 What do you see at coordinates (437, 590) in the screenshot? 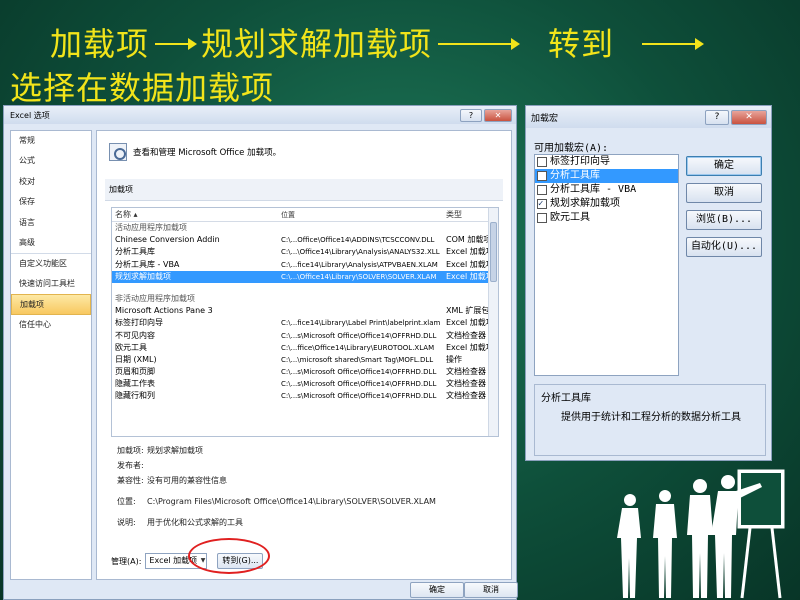
I see `ok-button: 确定` at bounding box center [437, 590].